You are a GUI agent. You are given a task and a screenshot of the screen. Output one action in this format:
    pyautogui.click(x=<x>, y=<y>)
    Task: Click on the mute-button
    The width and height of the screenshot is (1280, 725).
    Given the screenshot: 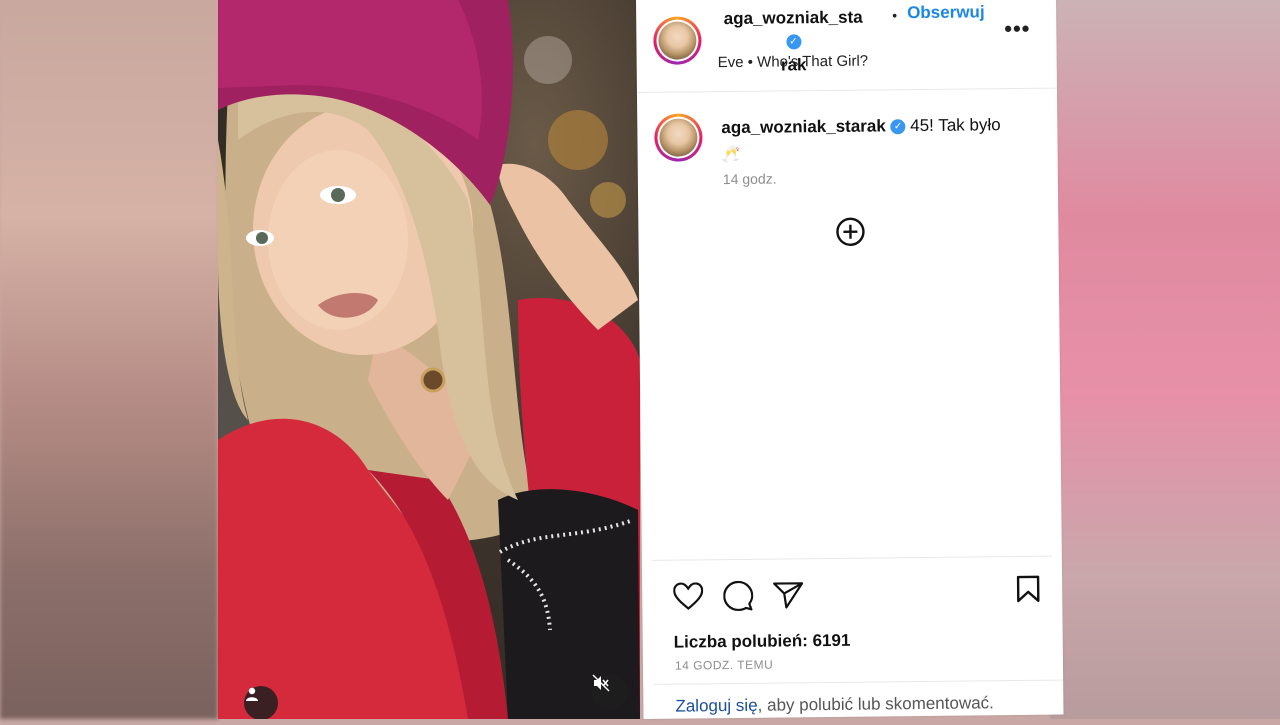 What is the action you would take?
    pyautogui.click(x=610, y=692)
    